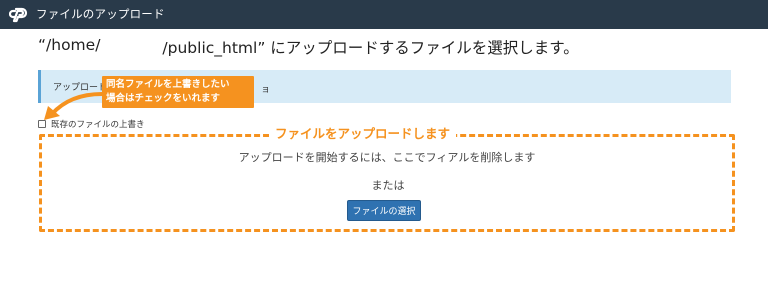 The image size is (768, 294). Describe the element at coordinates (370, 48) in the screenshot. I see `heading-suffix: /public_html” にアップロードするファイルを選択します。` at that location.